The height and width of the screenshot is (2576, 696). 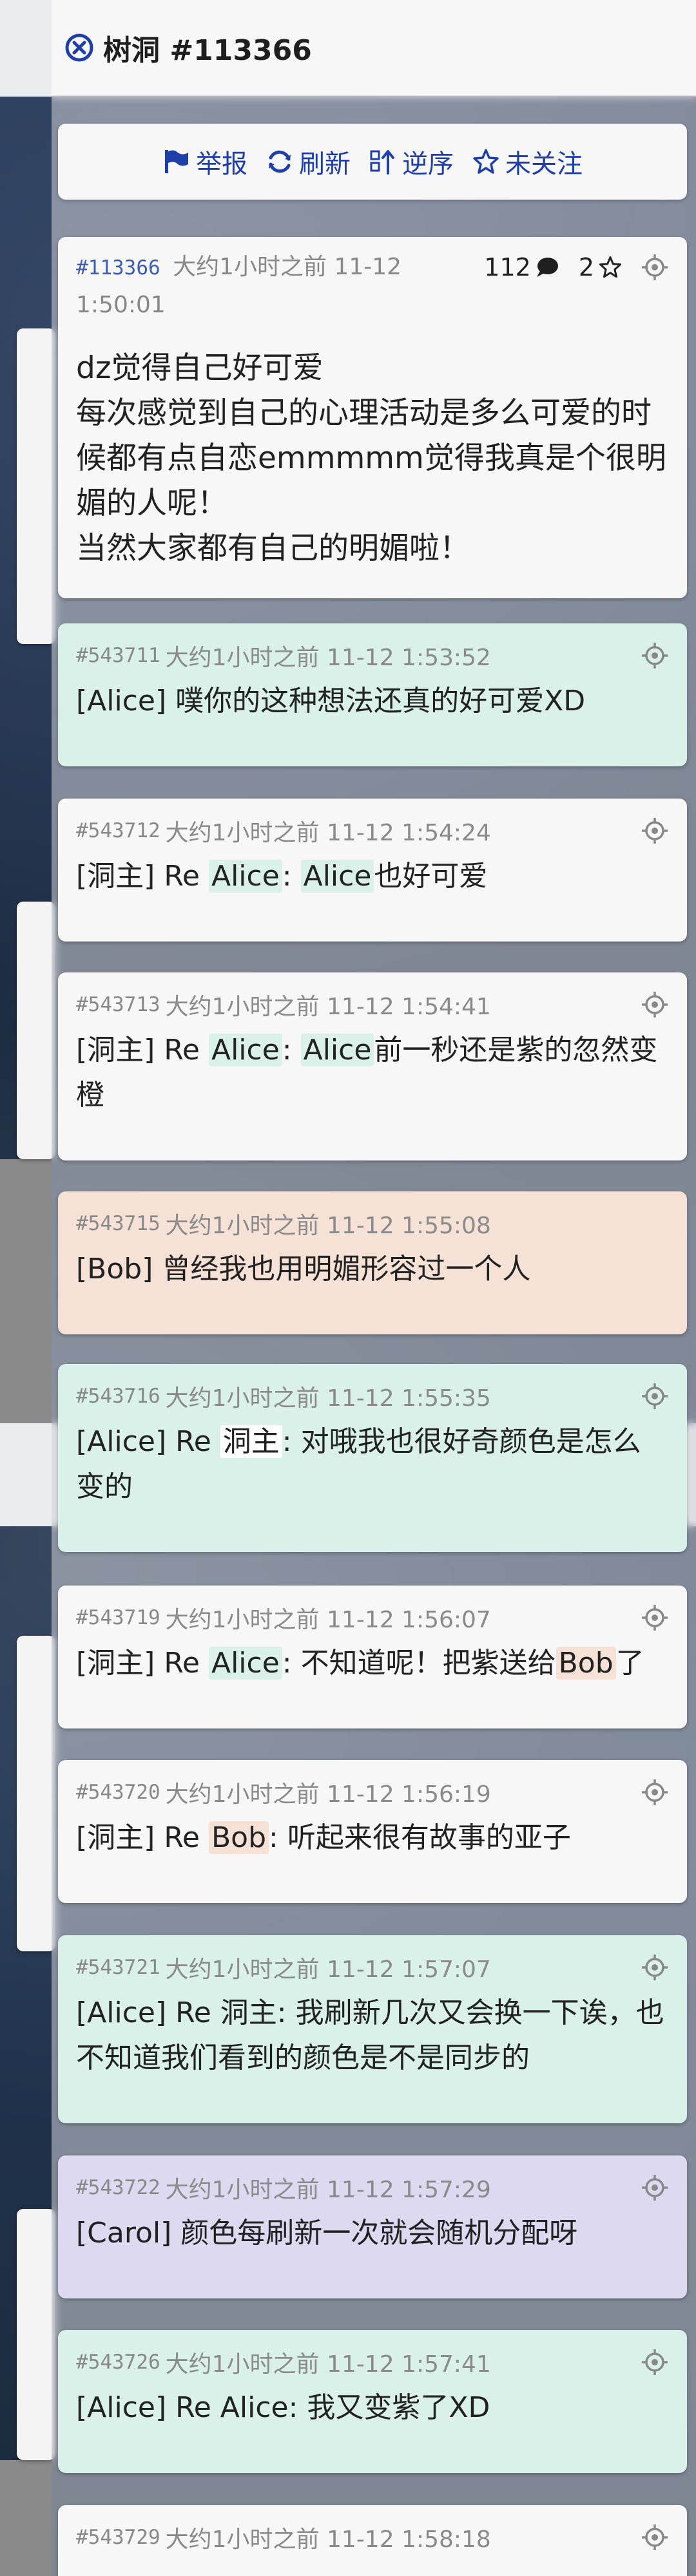 I want to click on reply-time: 大约1小时之前 11-12 1:54:24, so click(x=328, y=833).